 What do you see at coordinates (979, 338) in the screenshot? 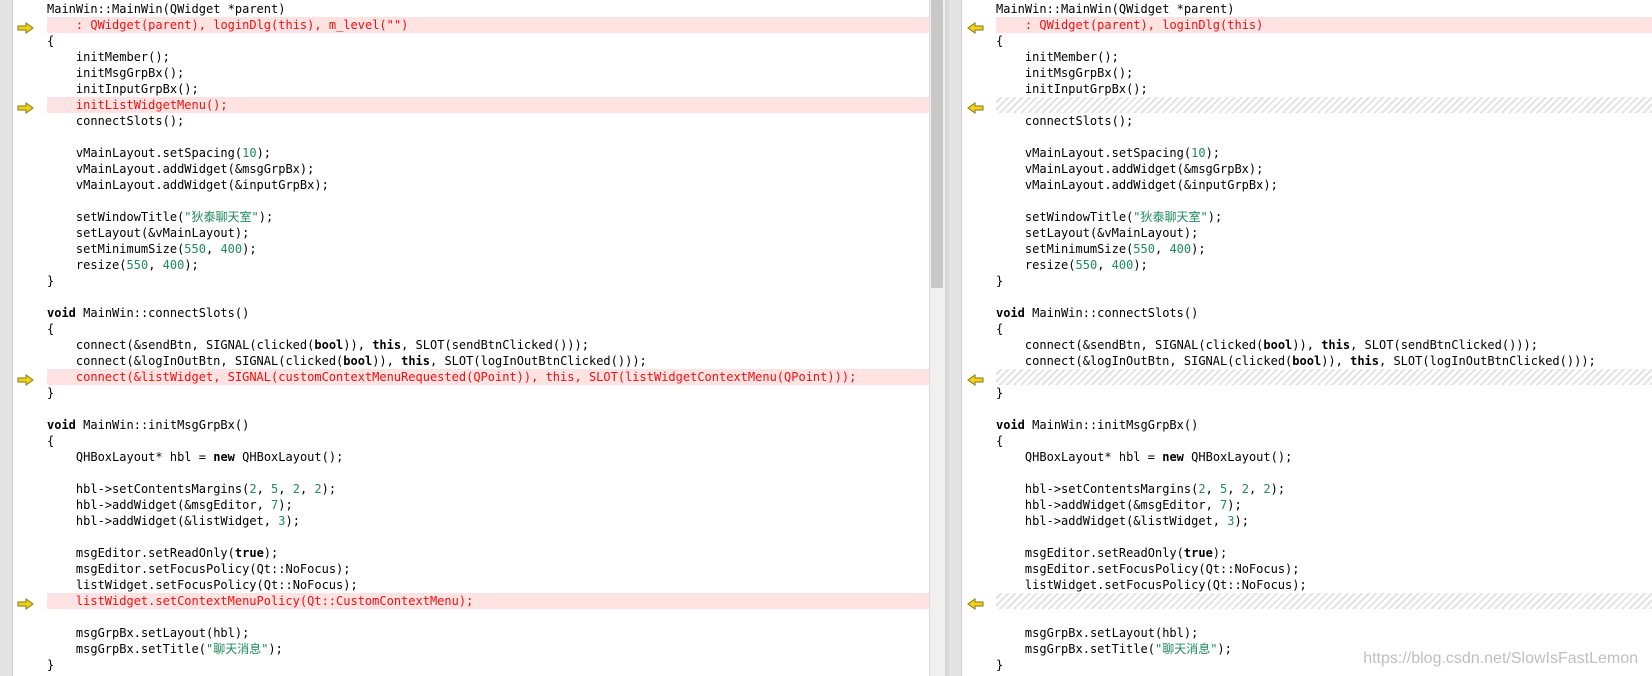
I see `right-marker-column` at bounding box center [979, 338].